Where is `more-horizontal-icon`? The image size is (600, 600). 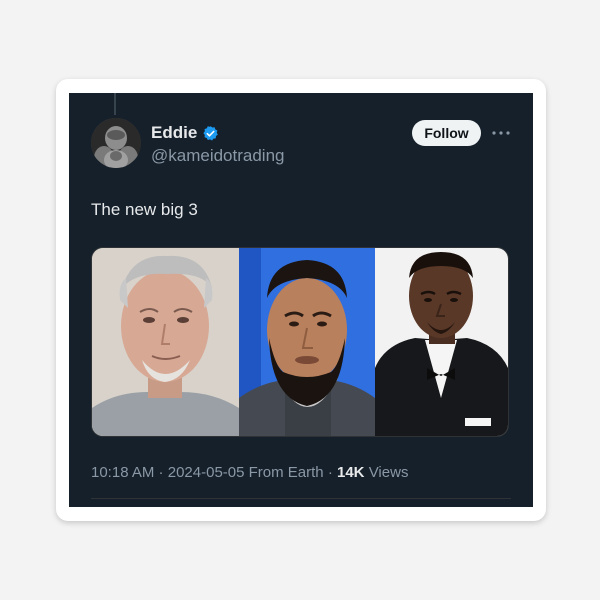 more-horizontal-icon is located at coordinates (501, 133).